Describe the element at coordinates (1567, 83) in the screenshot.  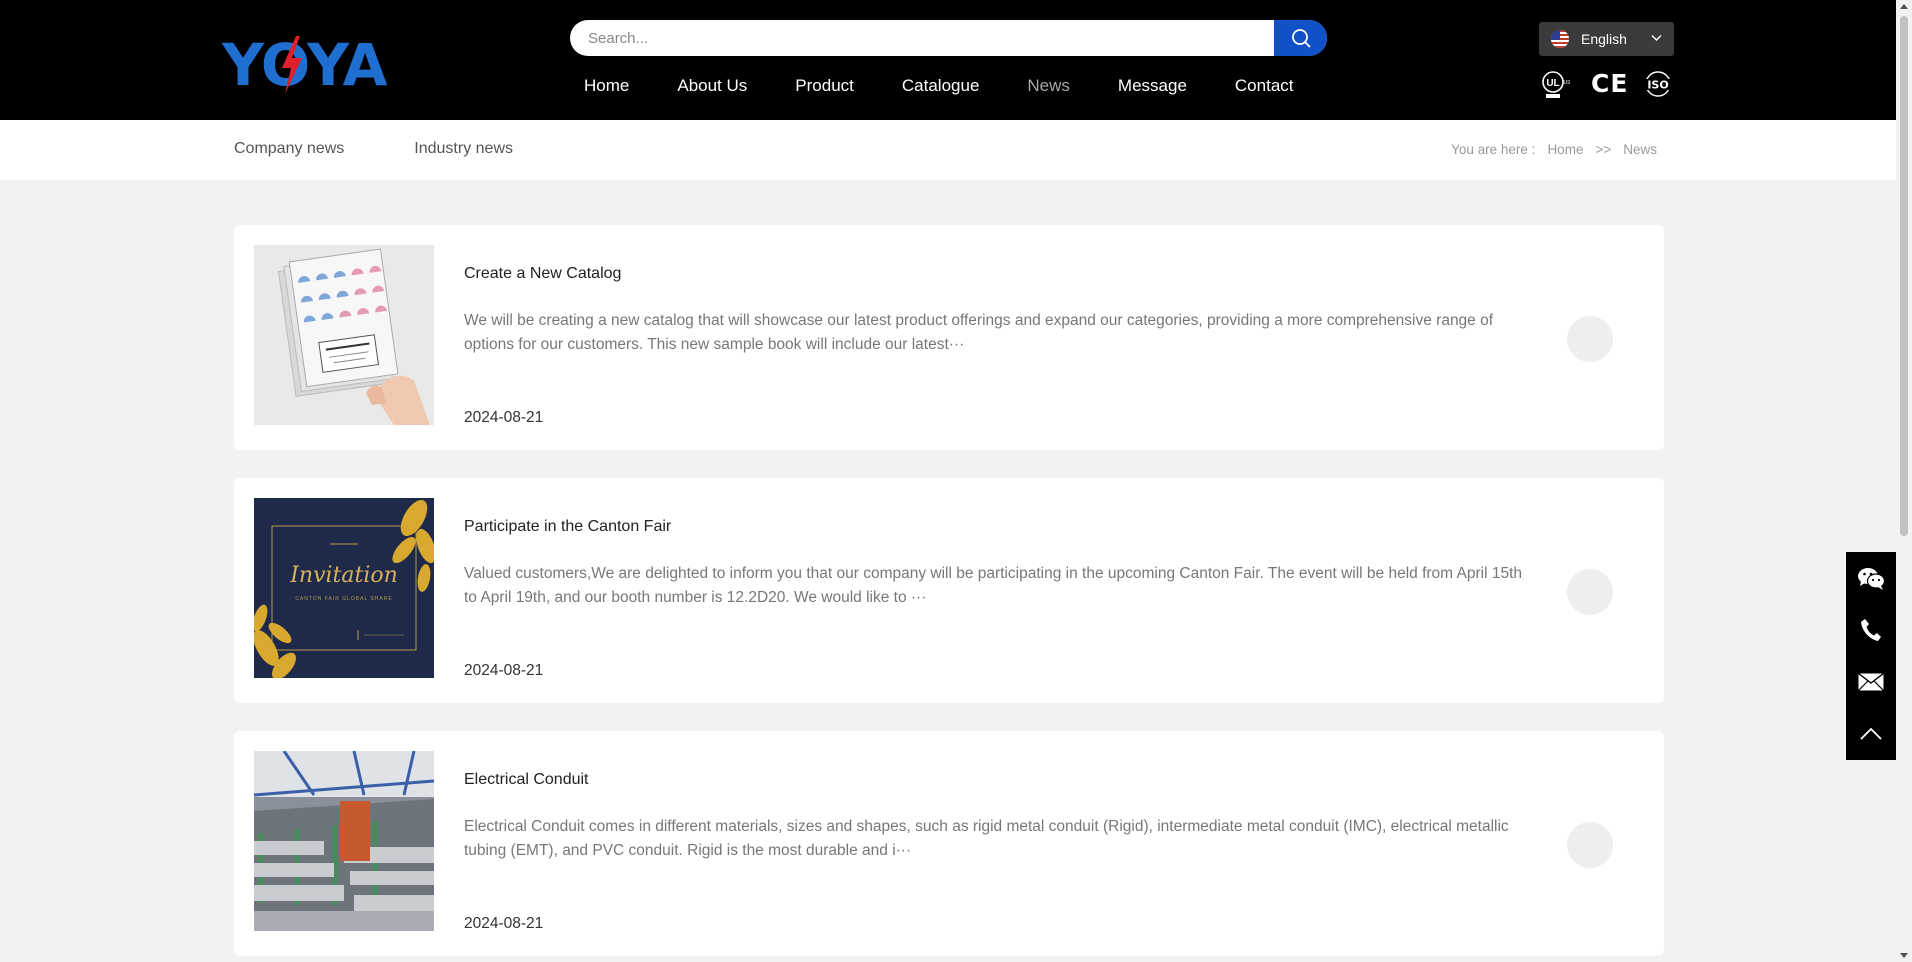
I see `svg-text: US` at that location.